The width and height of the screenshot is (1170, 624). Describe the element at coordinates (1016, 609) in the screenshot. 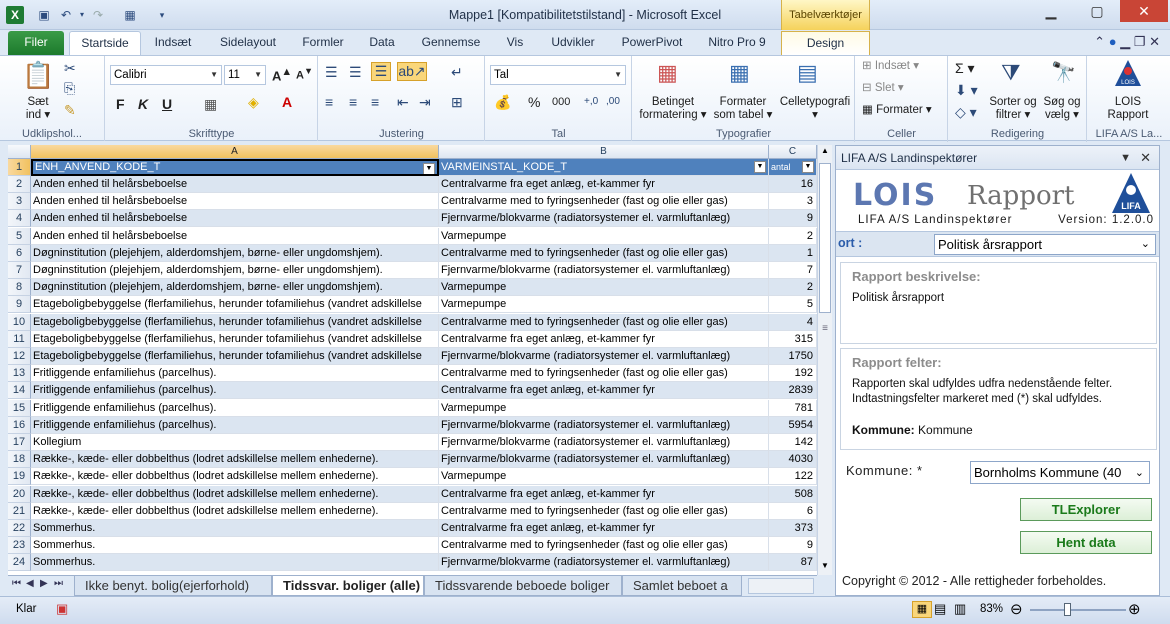

I see `zoom-out-icon: ⊖` at that location.